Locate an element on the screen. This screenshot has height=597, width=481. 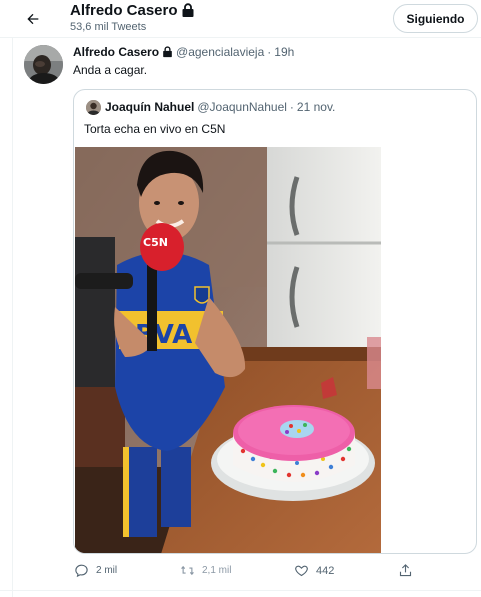
like-button: 442 is located at coordinates (314, 570).